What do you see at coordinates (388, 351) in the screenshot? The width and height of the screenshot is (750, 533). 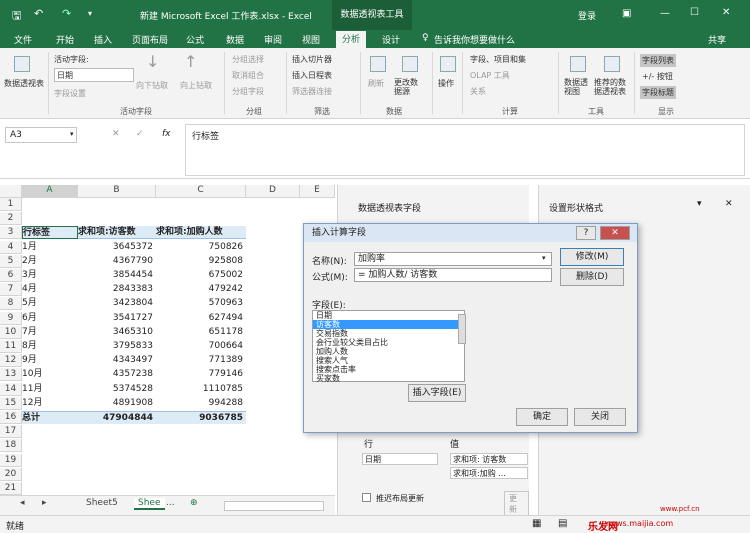 I see `field-list-item: 加购人数` at bounding box center [388, 351].